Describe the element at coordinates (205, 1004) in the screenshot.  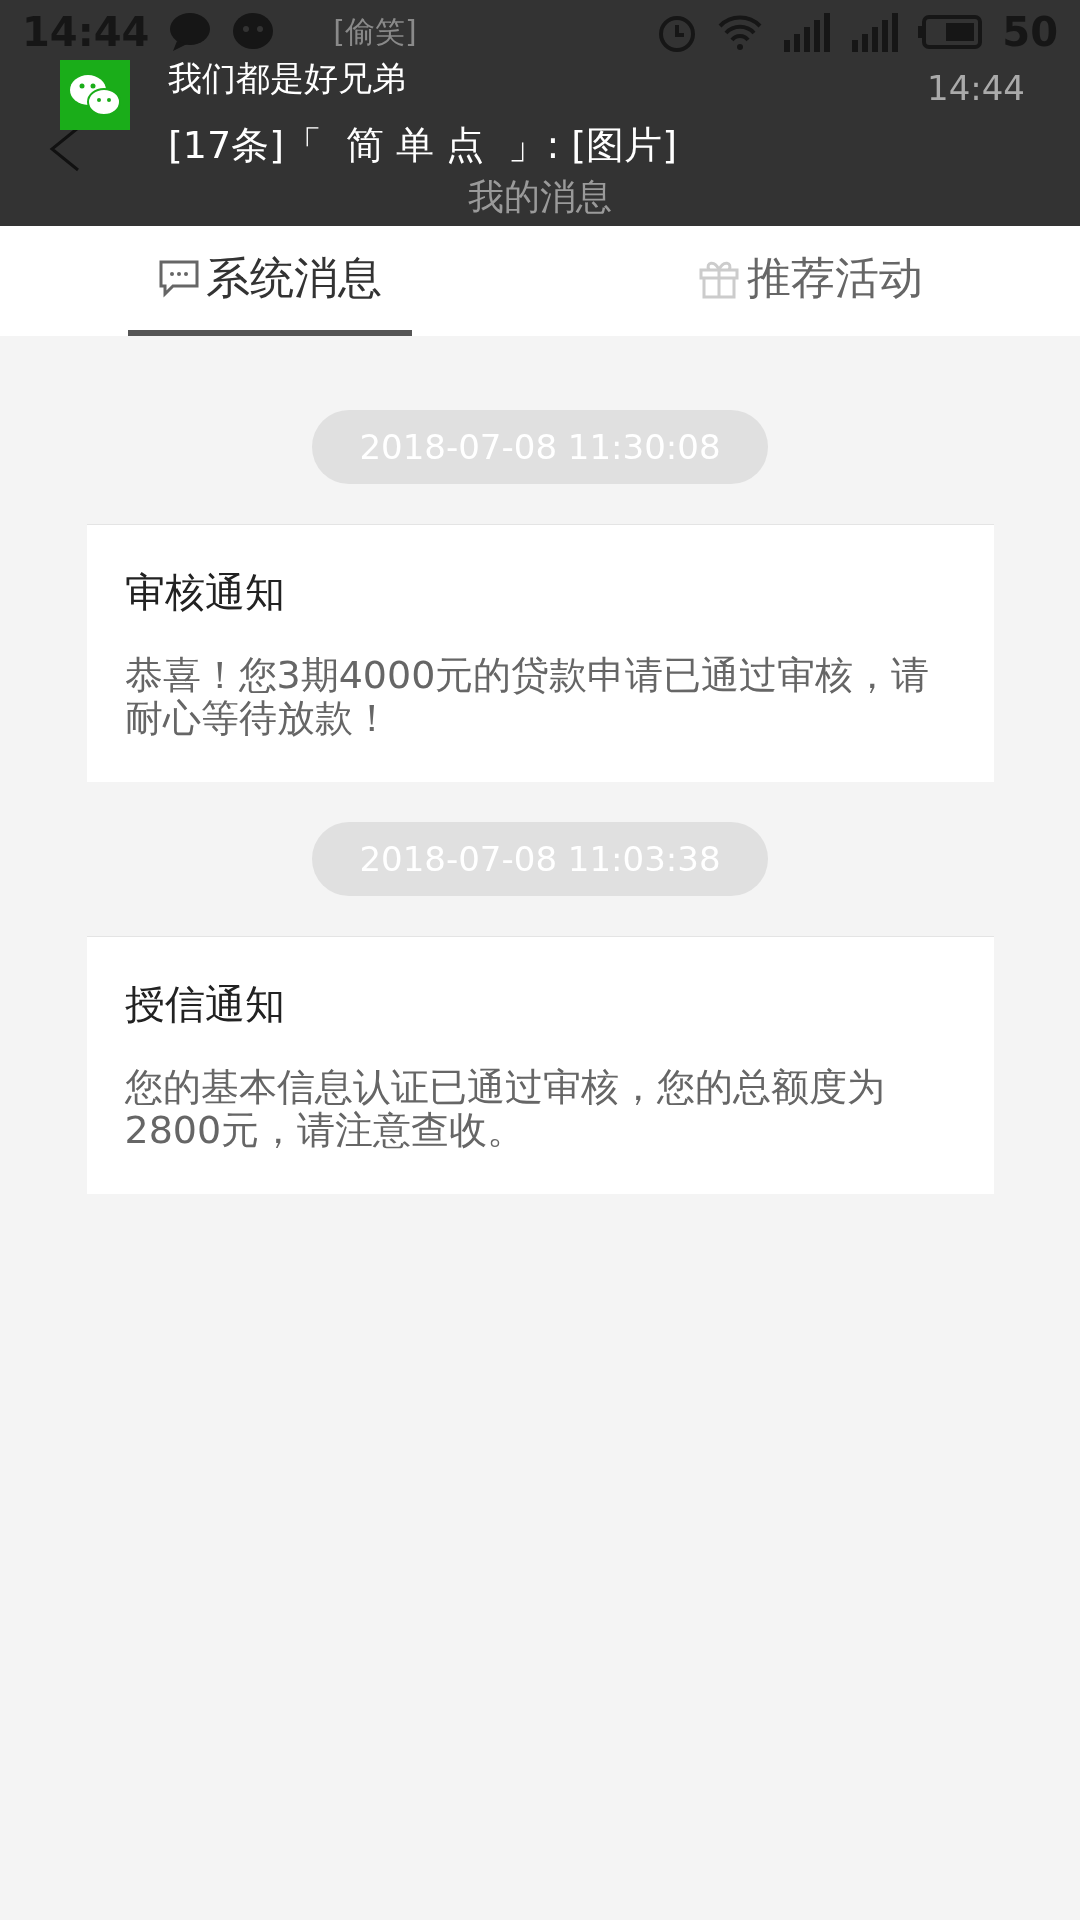
I see `message-title: 授信通知` at that location.